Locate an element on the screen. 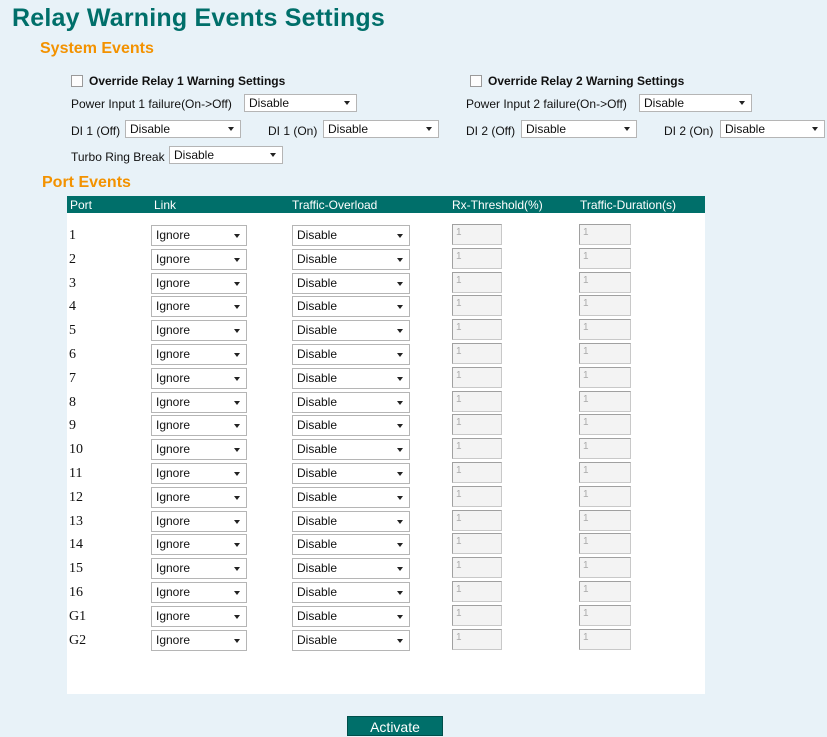 The width and height of the screenshot is (827, 737). port-cell: 12 is located at coordinates (76, 497).